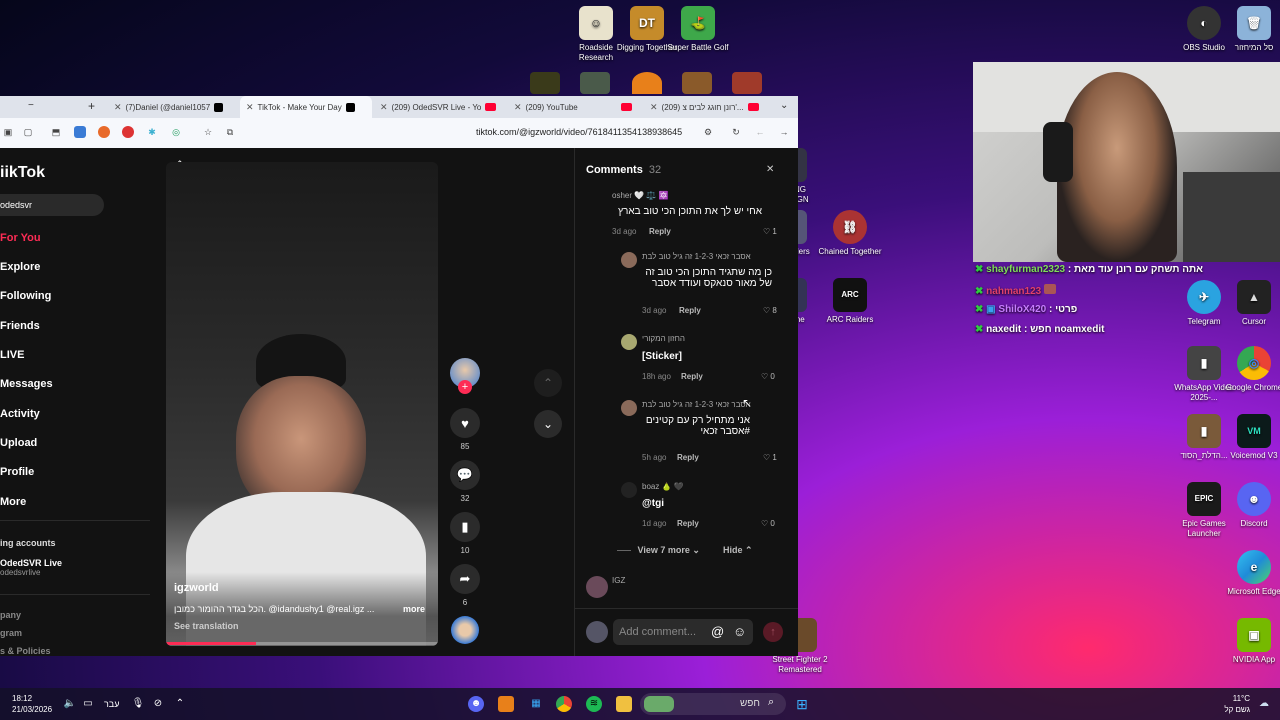 Image resolution: width=1280 pixels, height=720 pixels. What do you see at coordinates (773, 632) in the screenshot?
I see `send-comment-button: ↑` at bounding box center [773, 632].